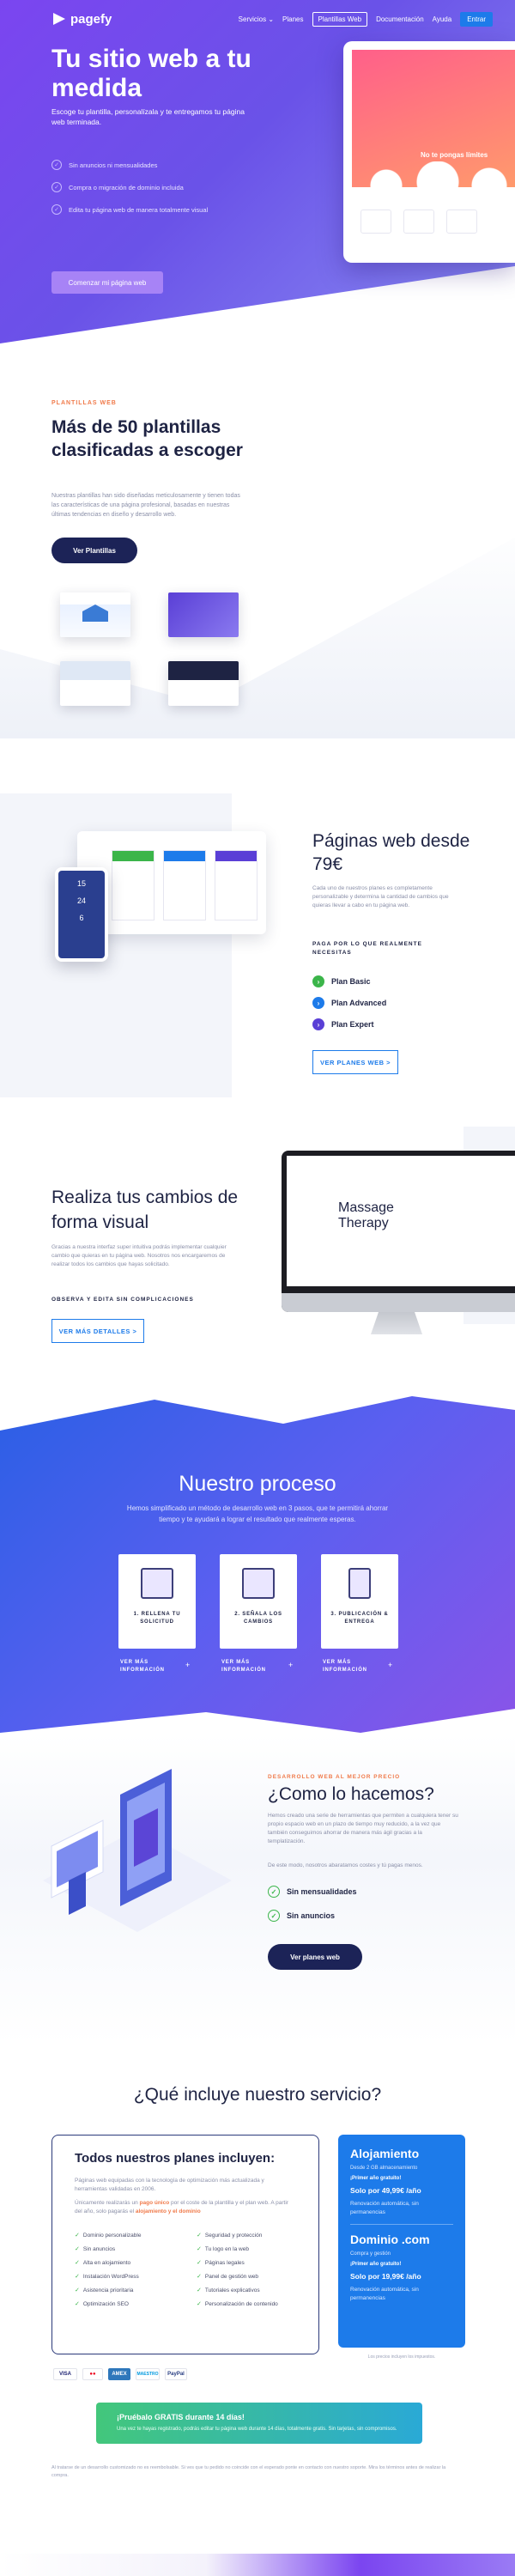 The image size is (515, 2576). Describe the element at coordinates (258, 1583) in the screenshot. I see `edit-grid-icon` at that location.